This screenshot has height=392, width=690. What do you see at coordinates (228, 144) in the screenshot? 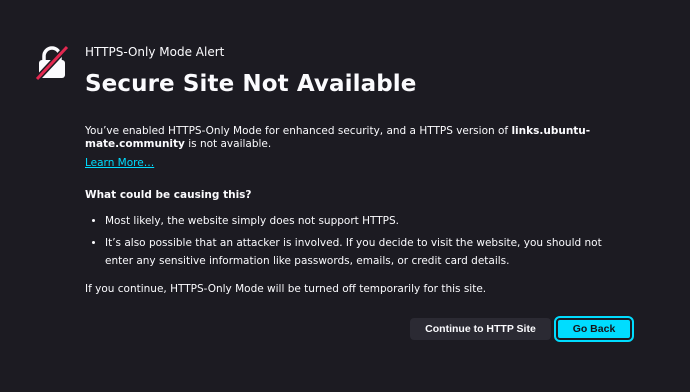
I see `description-suffix: is not available.` at bounding box center [228, 144].